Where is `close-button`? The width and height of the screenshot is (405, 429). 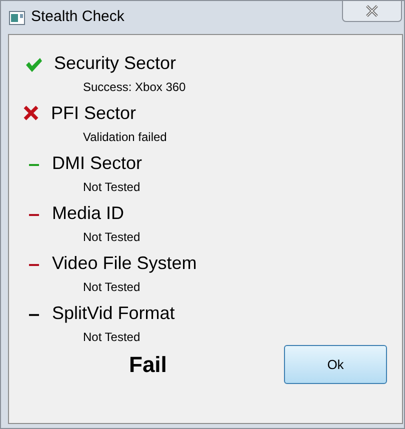 close-button is located at coordinates (372, 11).